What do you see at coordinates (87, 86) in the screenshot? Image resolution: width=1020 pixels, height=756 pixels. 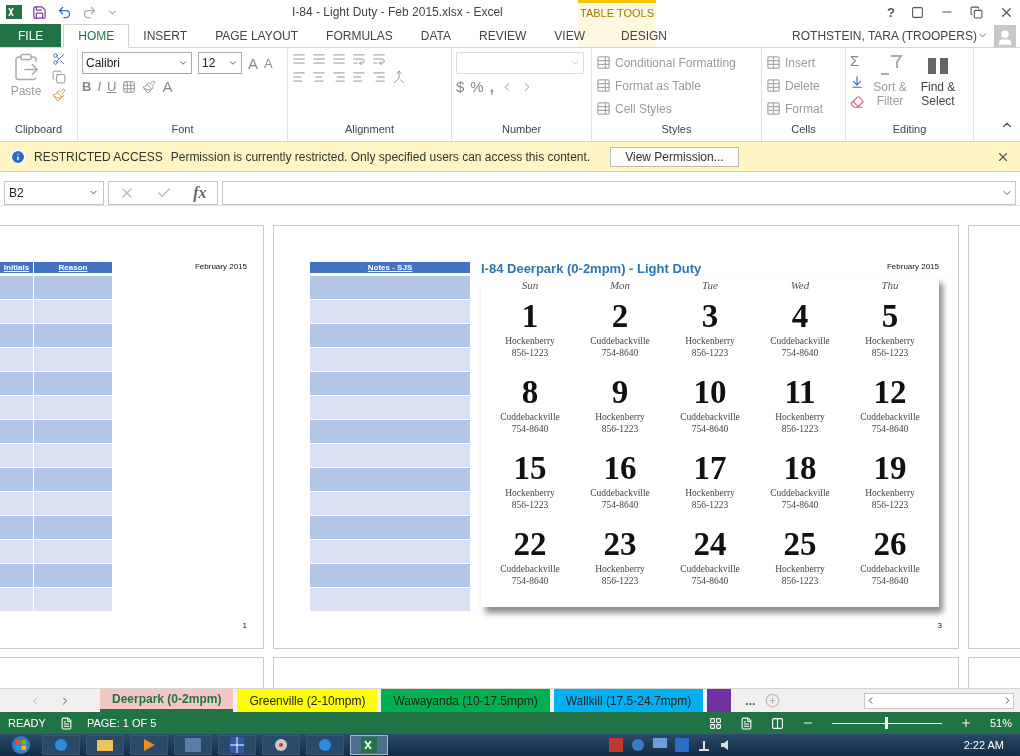 I see `bold-button: B` at bounding box center [87, 86].